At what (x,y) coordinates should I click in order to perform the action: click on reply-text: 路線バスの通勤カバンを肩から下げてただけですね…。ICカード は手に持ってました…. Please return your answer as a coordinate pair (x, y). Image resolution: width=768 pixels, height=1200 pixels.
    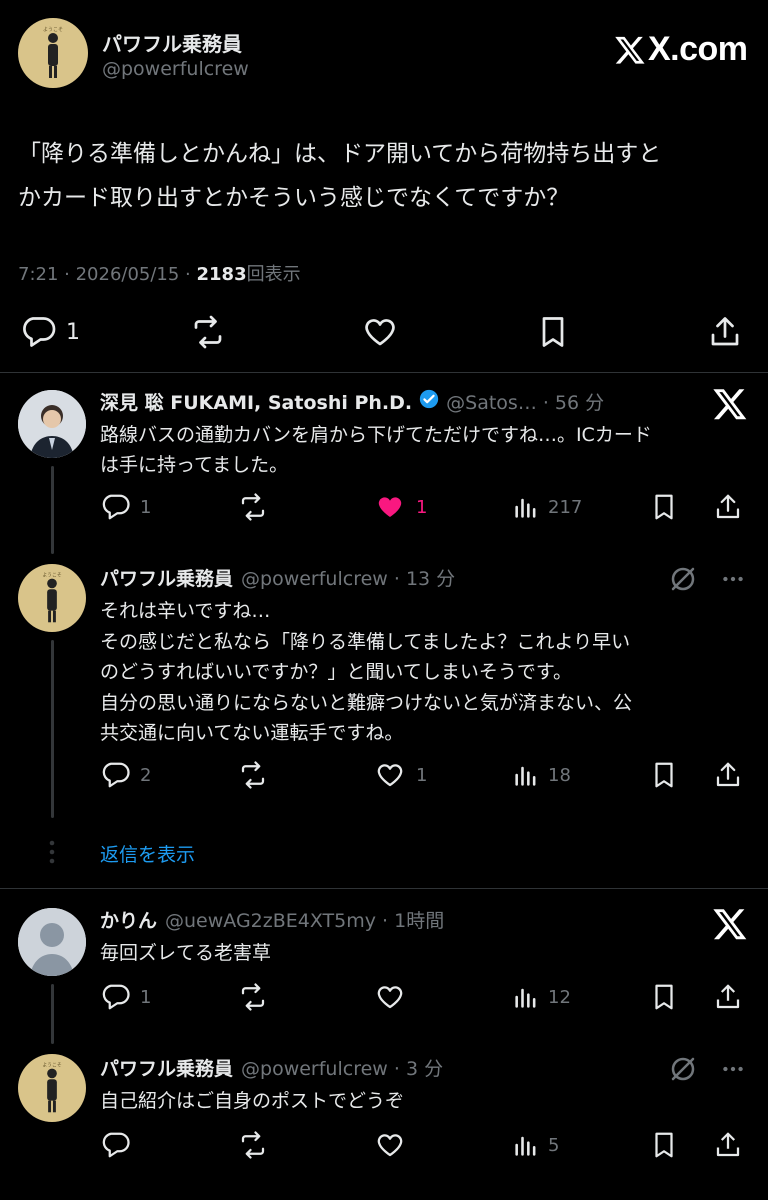
    Looking at the image, I should click on (425, 450).